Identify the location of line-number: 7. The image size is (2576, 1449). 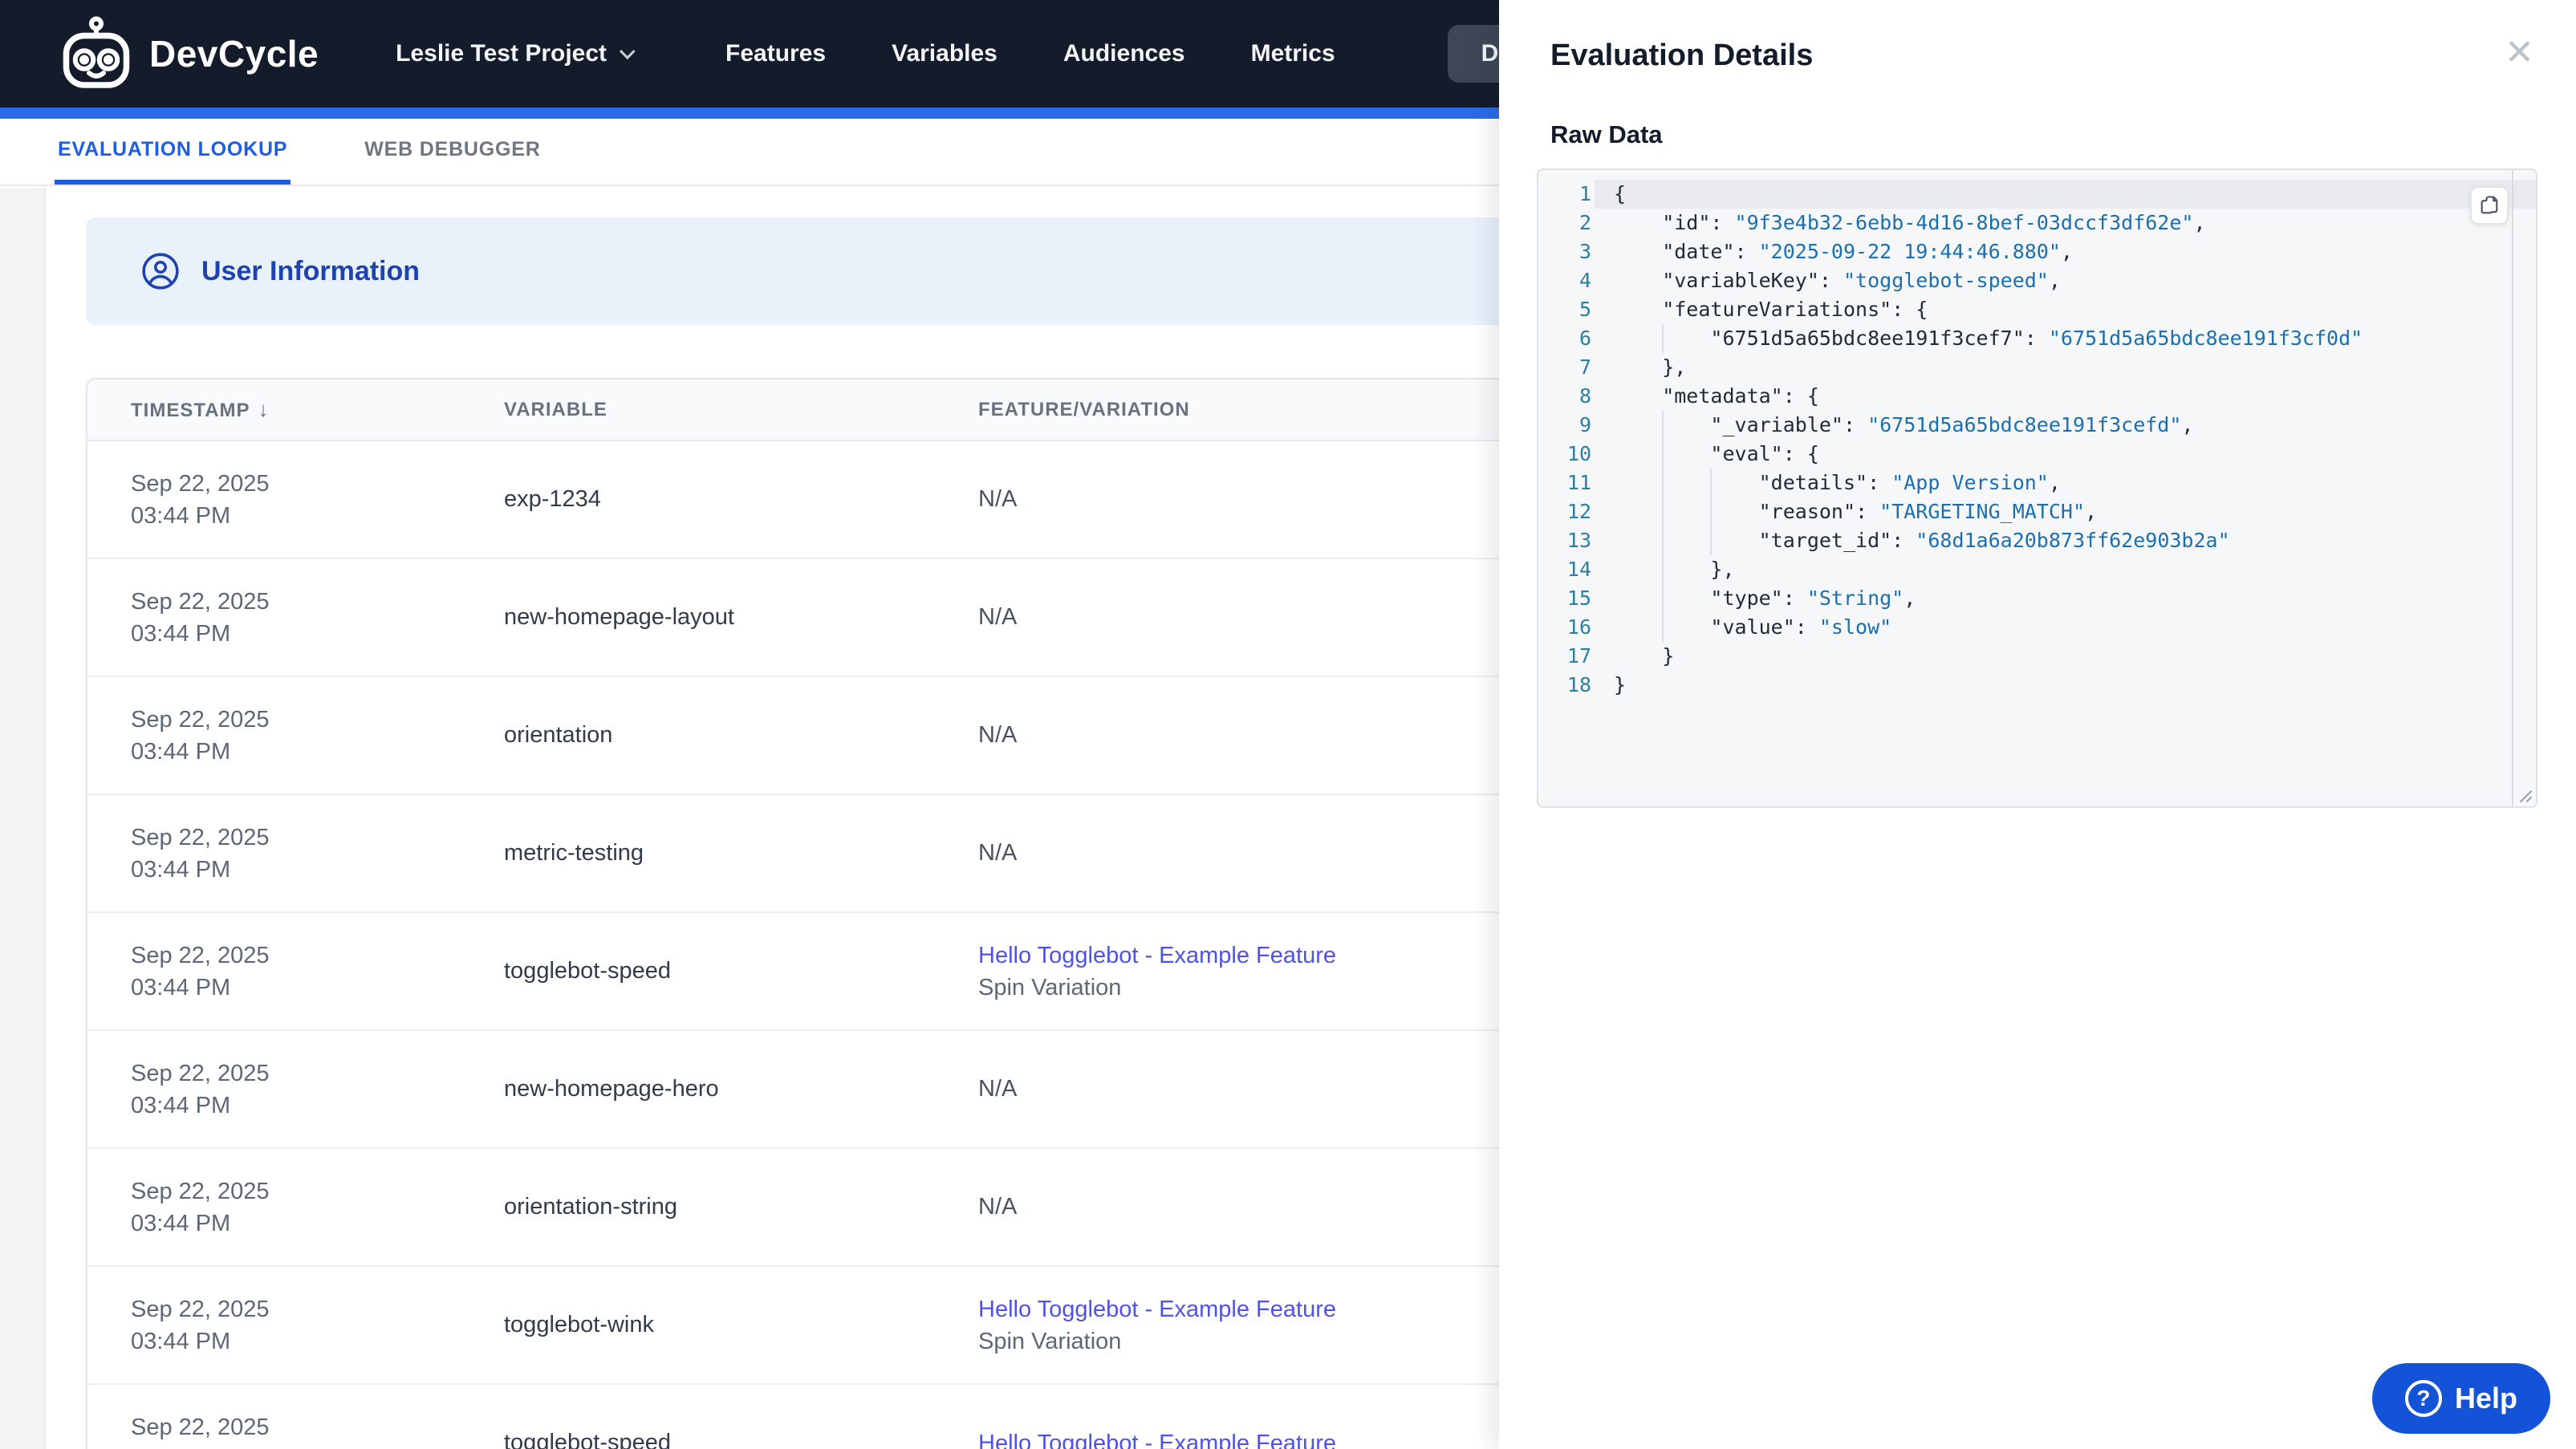
(1585, 367).